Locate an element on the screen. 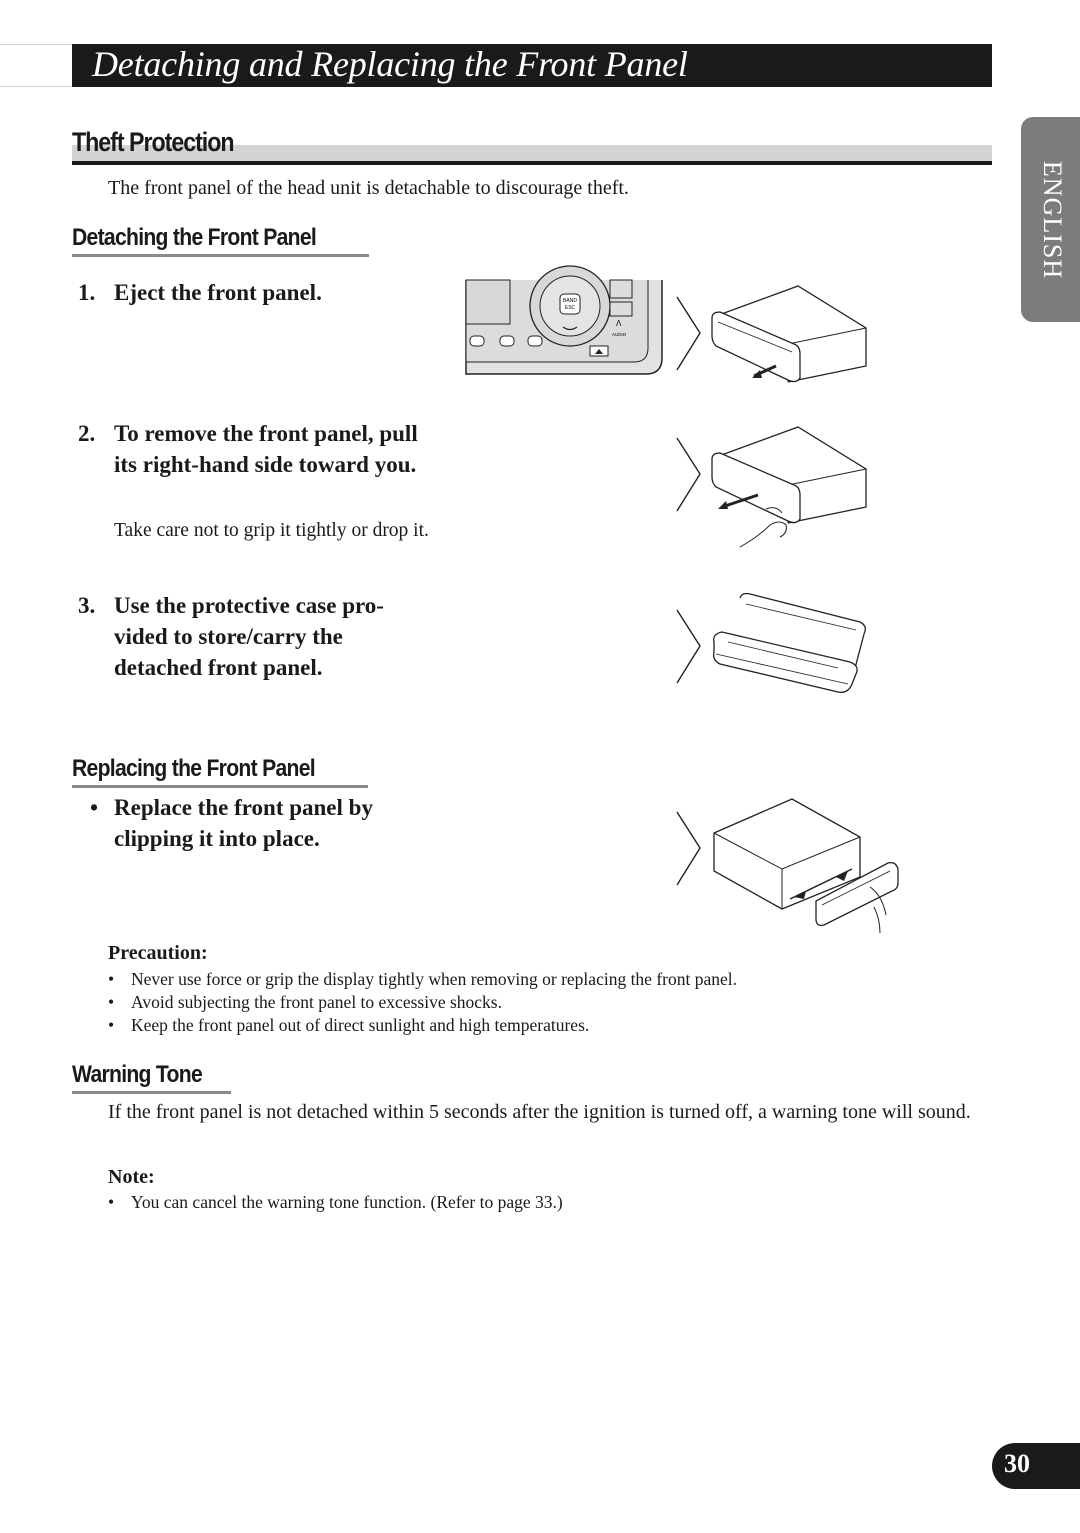 The image size is (1080, 1533). page-number: 30 is located at coordinates (1017, 1463).